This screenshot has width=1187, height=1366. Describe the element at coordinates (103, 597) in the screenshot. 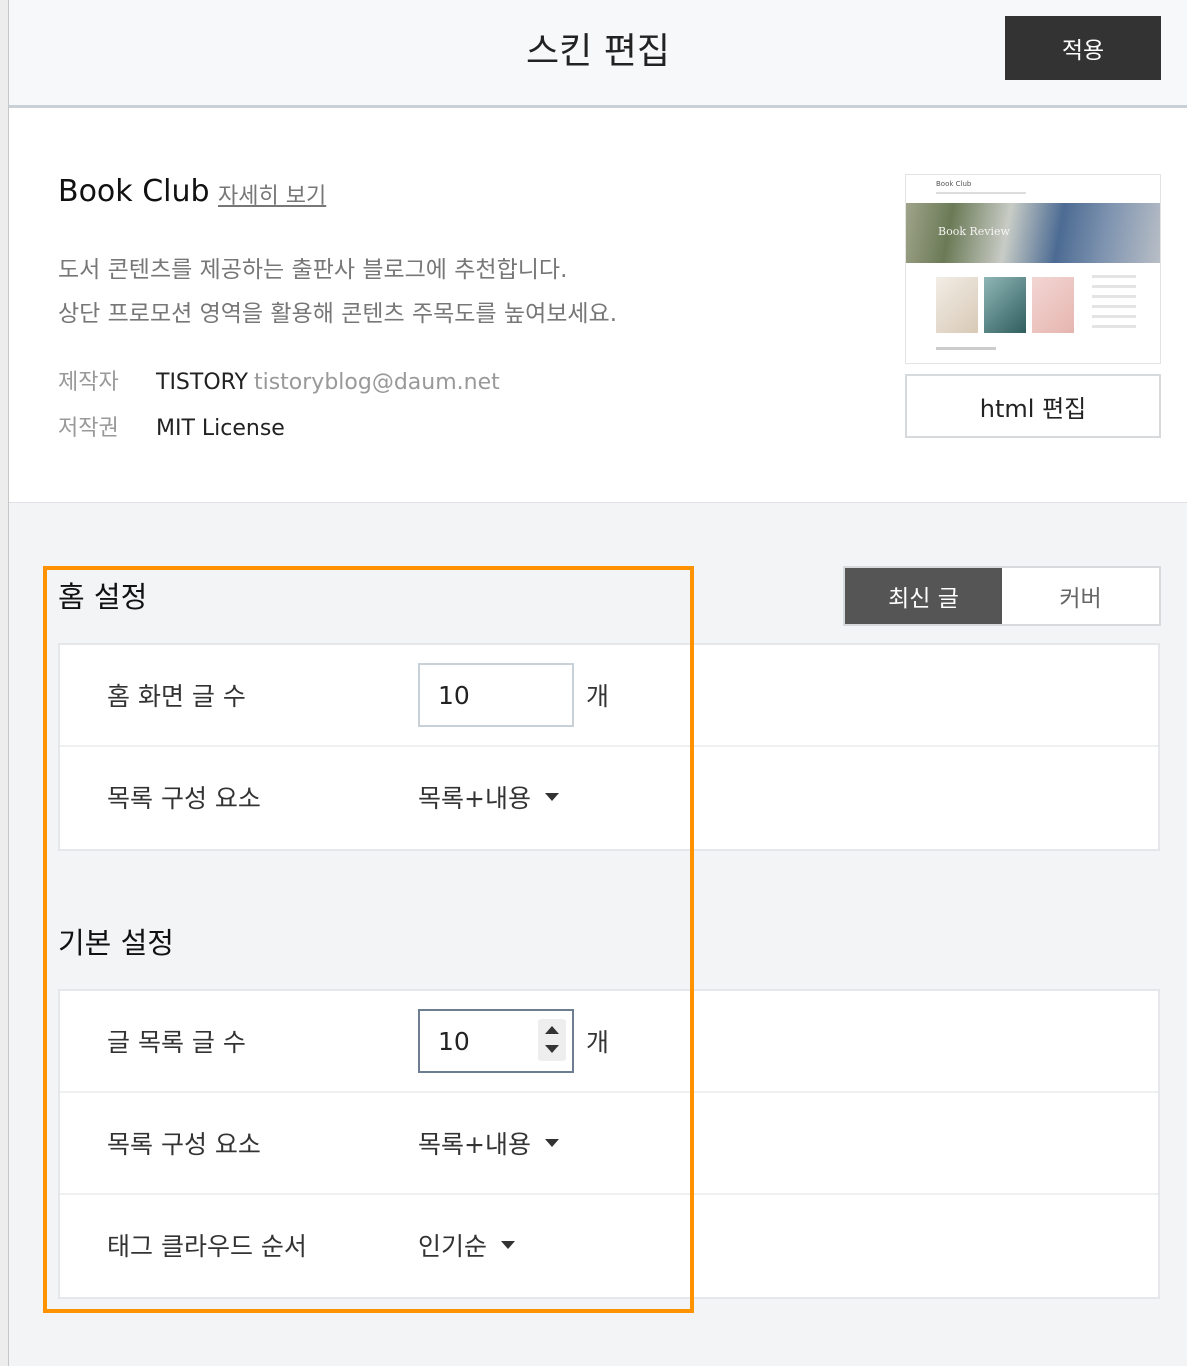

I see `home-settings-title: 홈 설정` at that location.